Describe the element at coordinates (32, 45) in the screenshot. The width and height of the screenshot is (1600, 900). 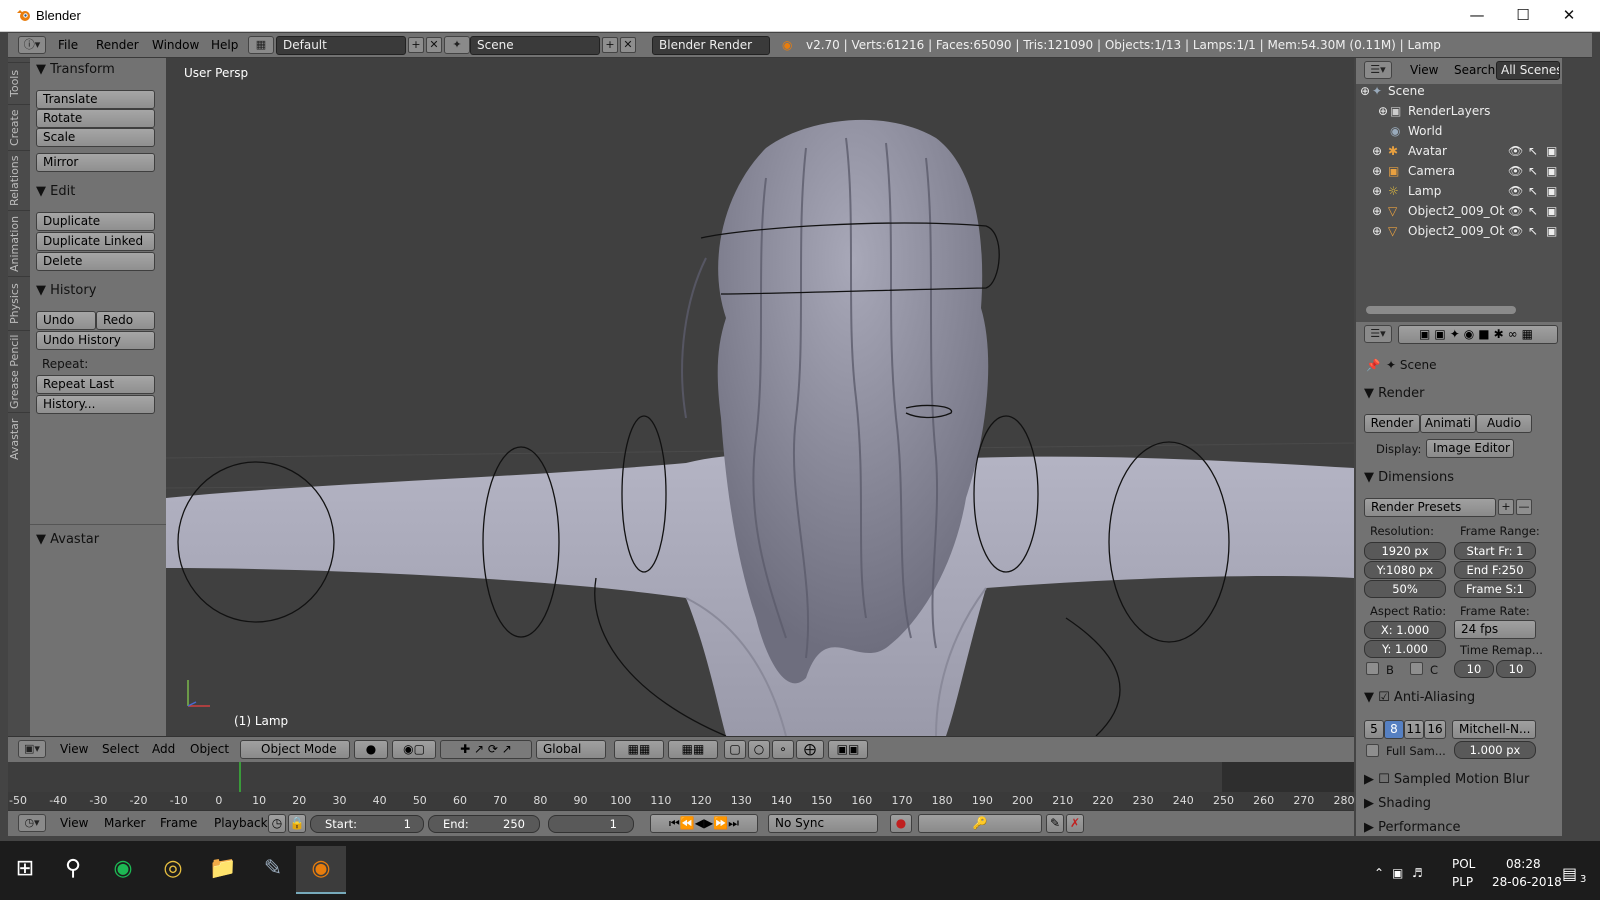
I see `info-editor-type-icon: ⓘ▾` at that location.